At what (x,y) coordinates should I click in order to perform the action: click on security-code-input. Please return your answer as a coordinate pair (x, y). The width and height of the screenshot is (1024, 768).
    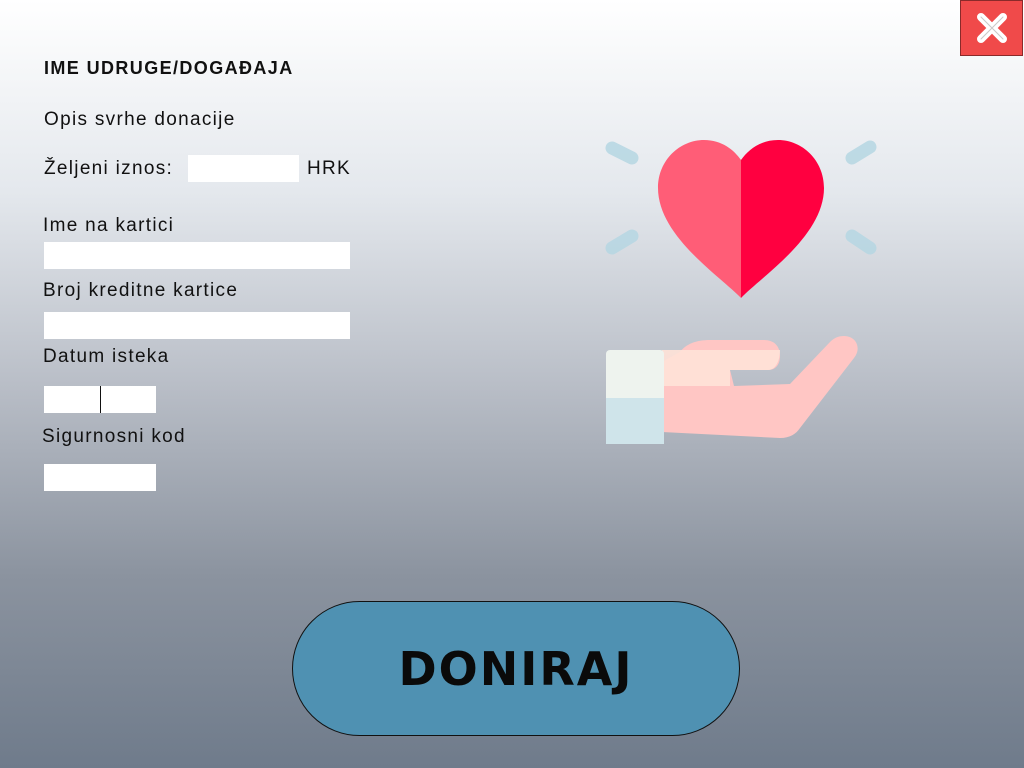
    Looking at the image, I should click on (100, 477).